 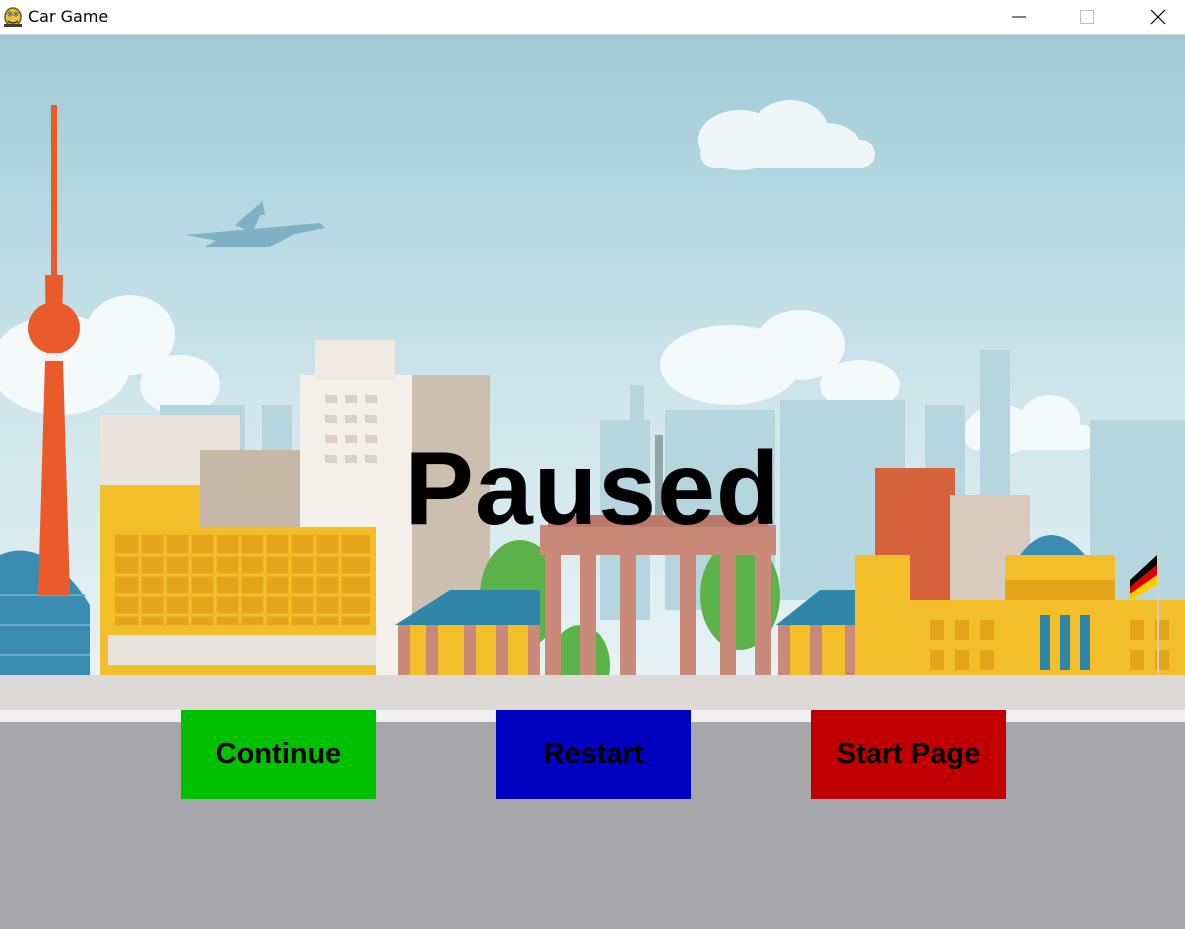 I want to click on pygame-snake-icon, so click(x=13, y=16).